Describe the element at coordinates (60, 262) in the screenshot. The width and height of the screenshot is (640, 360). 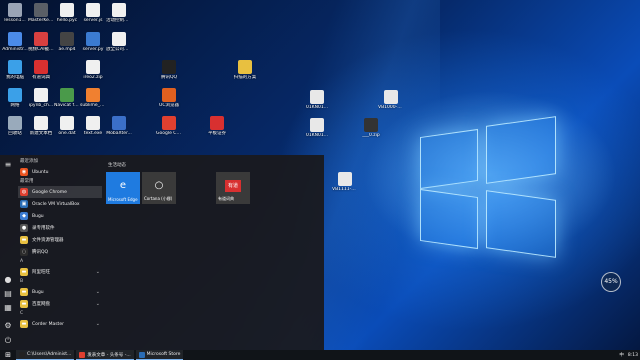
I see `app-list-section-header: A` at that location.